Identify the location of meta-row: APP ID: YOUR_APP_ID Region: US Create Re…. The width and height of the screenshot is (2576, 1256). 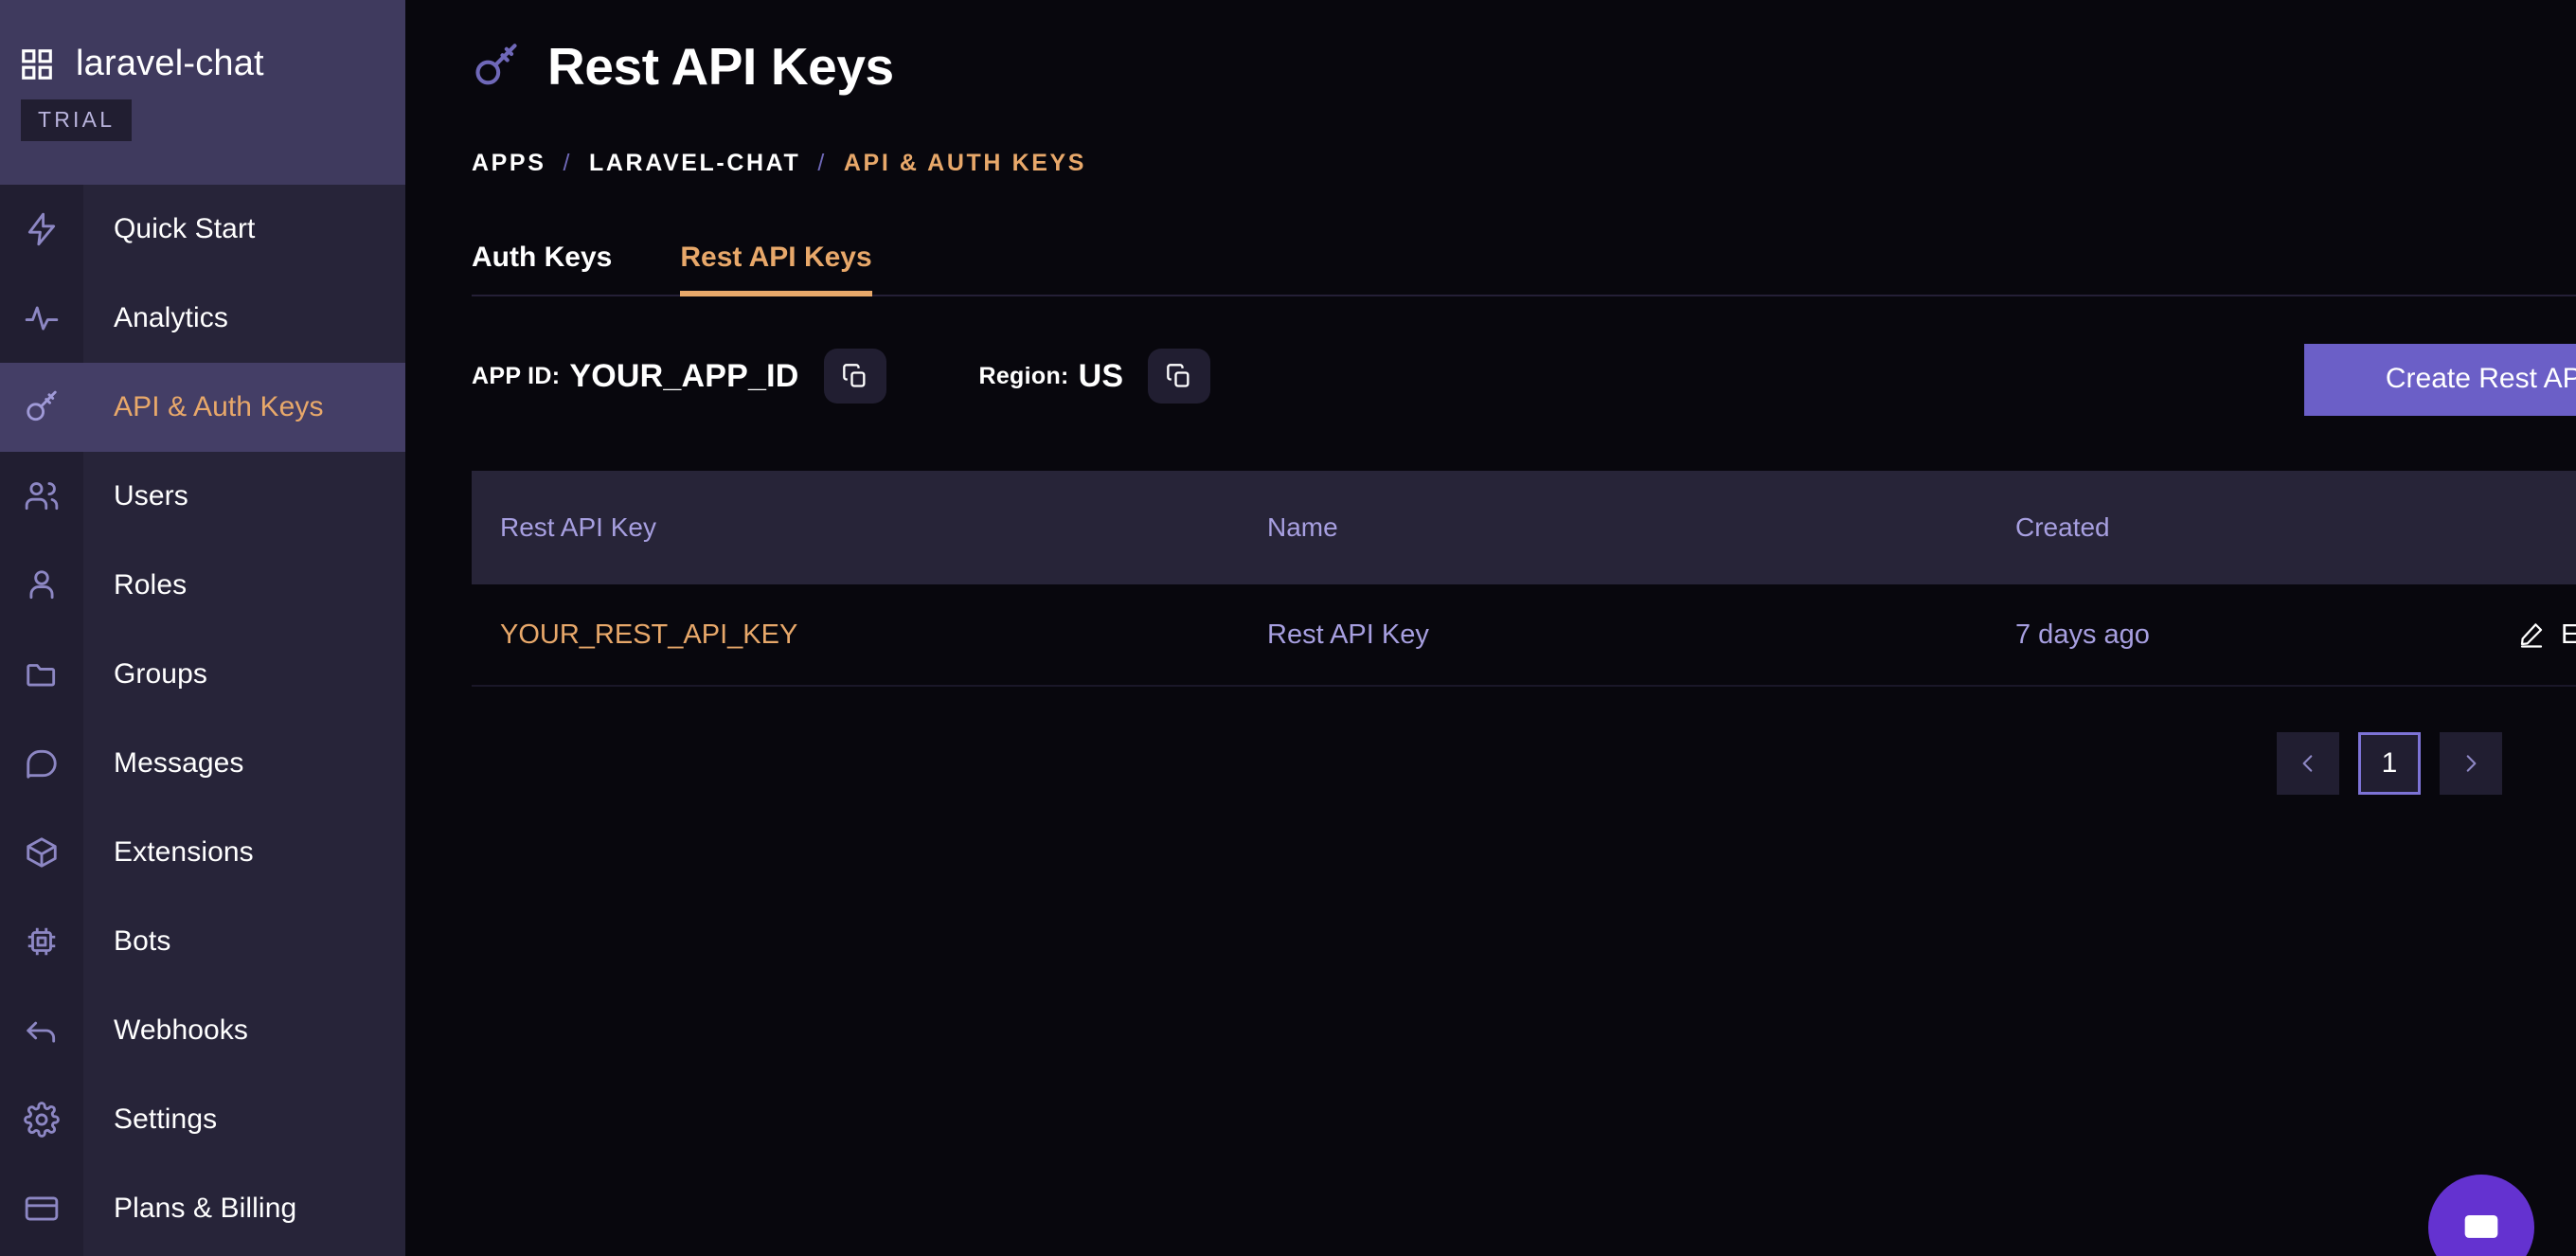
(1524, 380).